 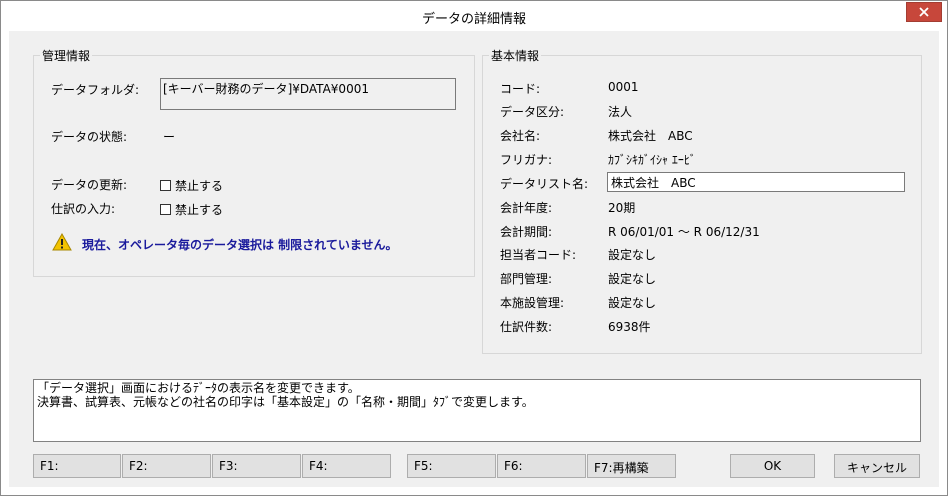 What do you see at coordinates (772, 466) in the screenshot?
I see `ok-button: OK` at bounding box center [772, 466].